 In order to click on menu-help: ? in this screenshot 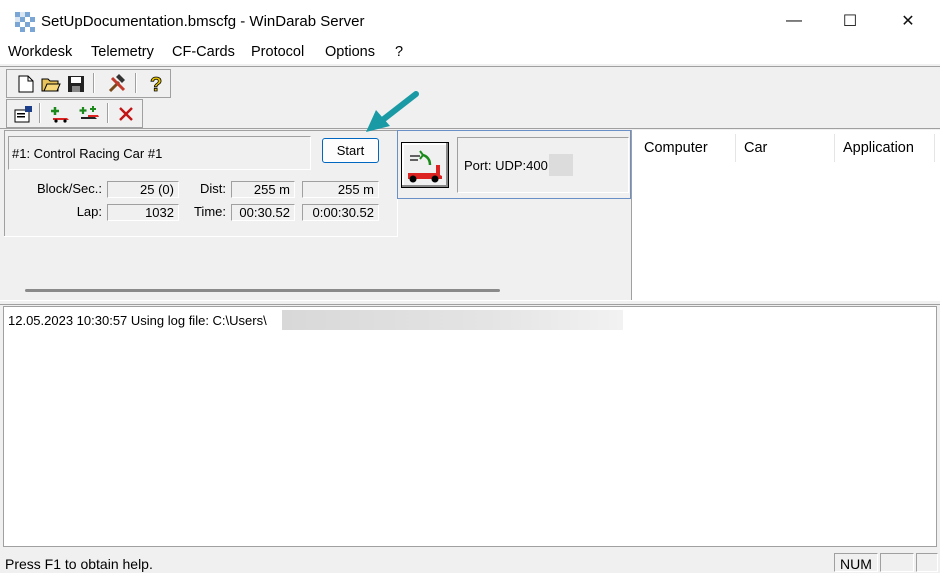, I will do `click(399, 52)`.